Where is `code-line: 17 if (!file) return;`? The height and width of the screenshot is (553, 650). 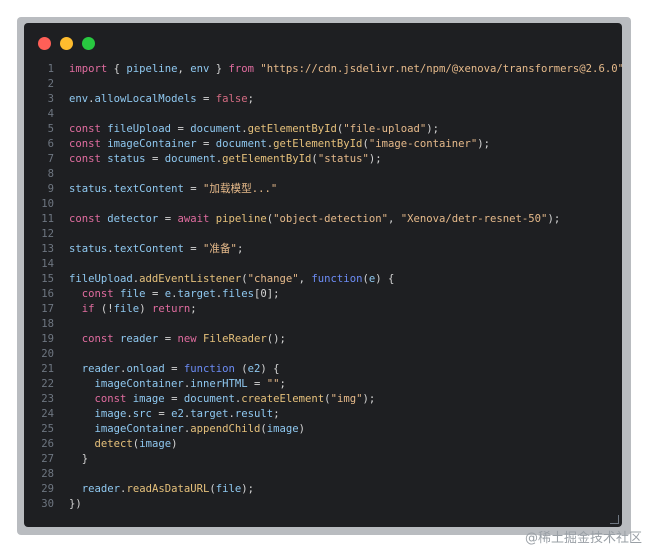
code-line: 17 if (!file) return; is located at coordinates (323, 309).